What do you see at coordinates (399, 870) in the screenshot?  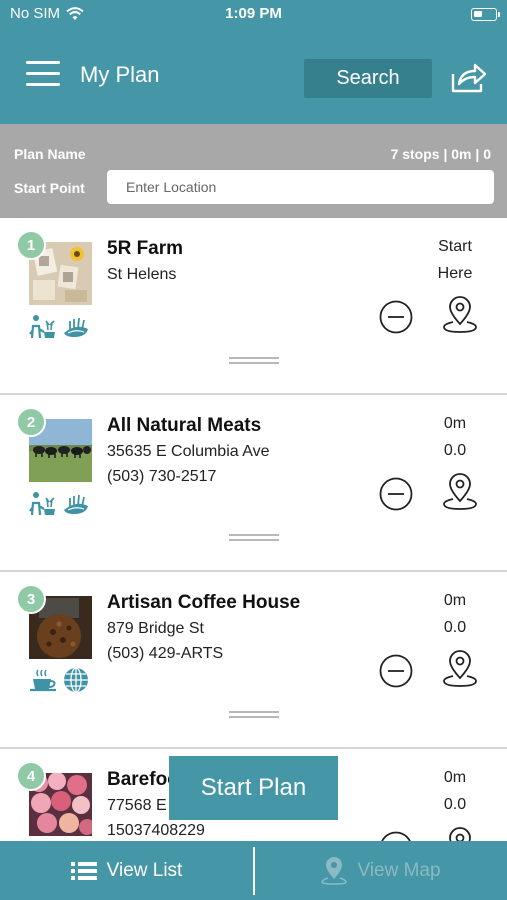 I see `tab-view-map-label: View Map` at bounding box center [399, 870].